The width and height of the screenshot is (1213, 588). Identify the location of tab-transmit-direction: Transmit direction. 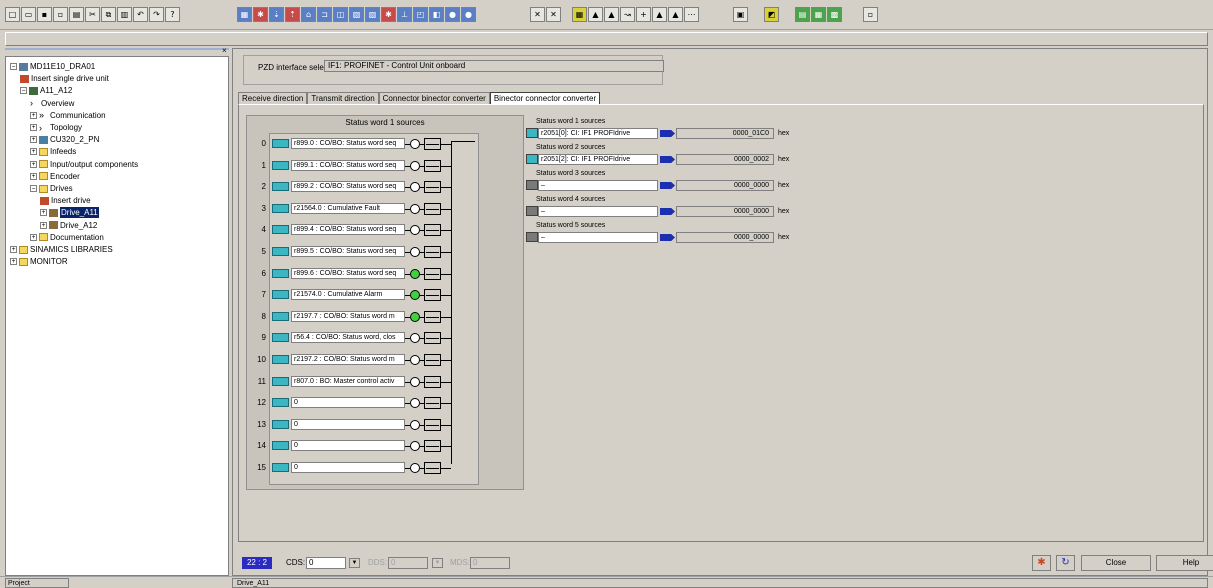
(343, 98).